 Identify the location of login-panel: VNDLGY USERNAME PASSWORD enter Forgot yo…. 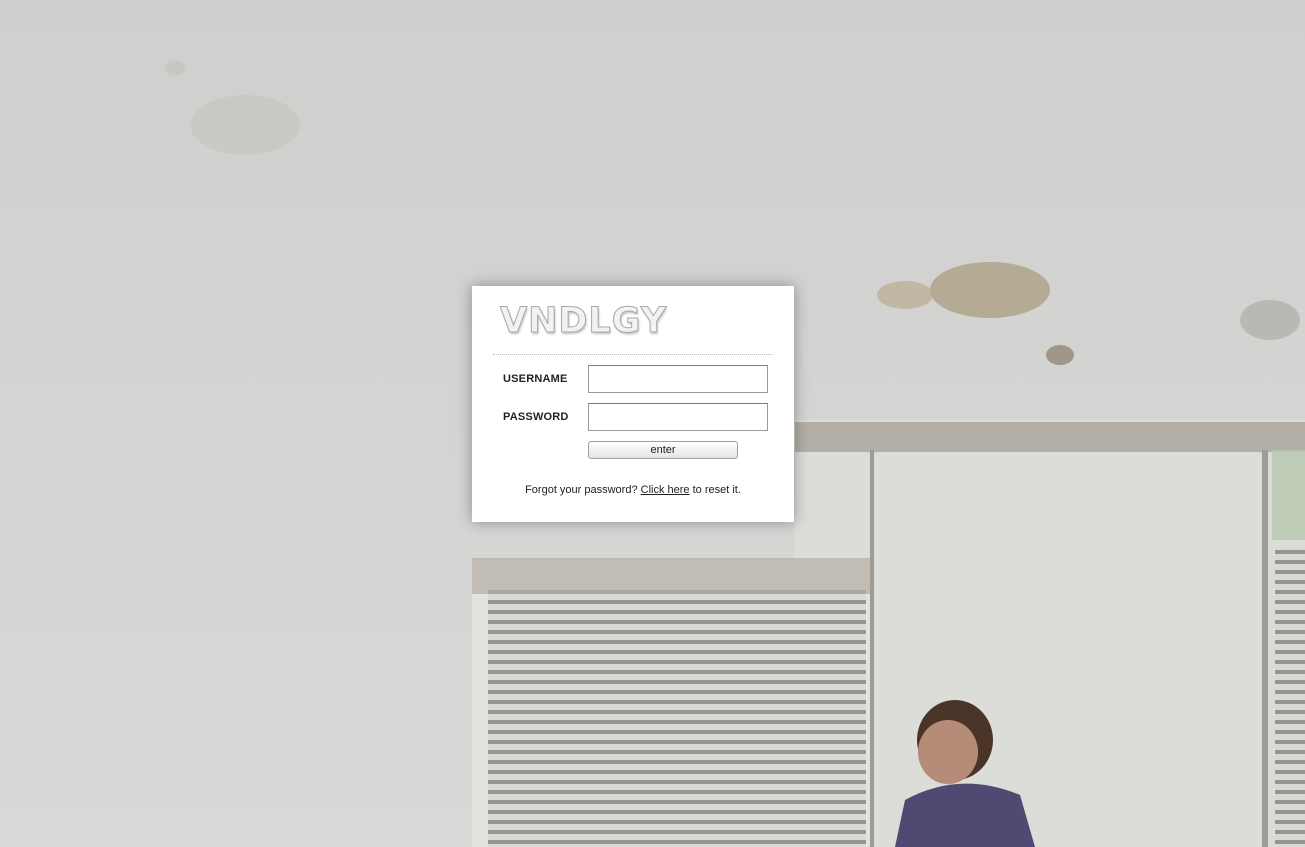
(633, 404).